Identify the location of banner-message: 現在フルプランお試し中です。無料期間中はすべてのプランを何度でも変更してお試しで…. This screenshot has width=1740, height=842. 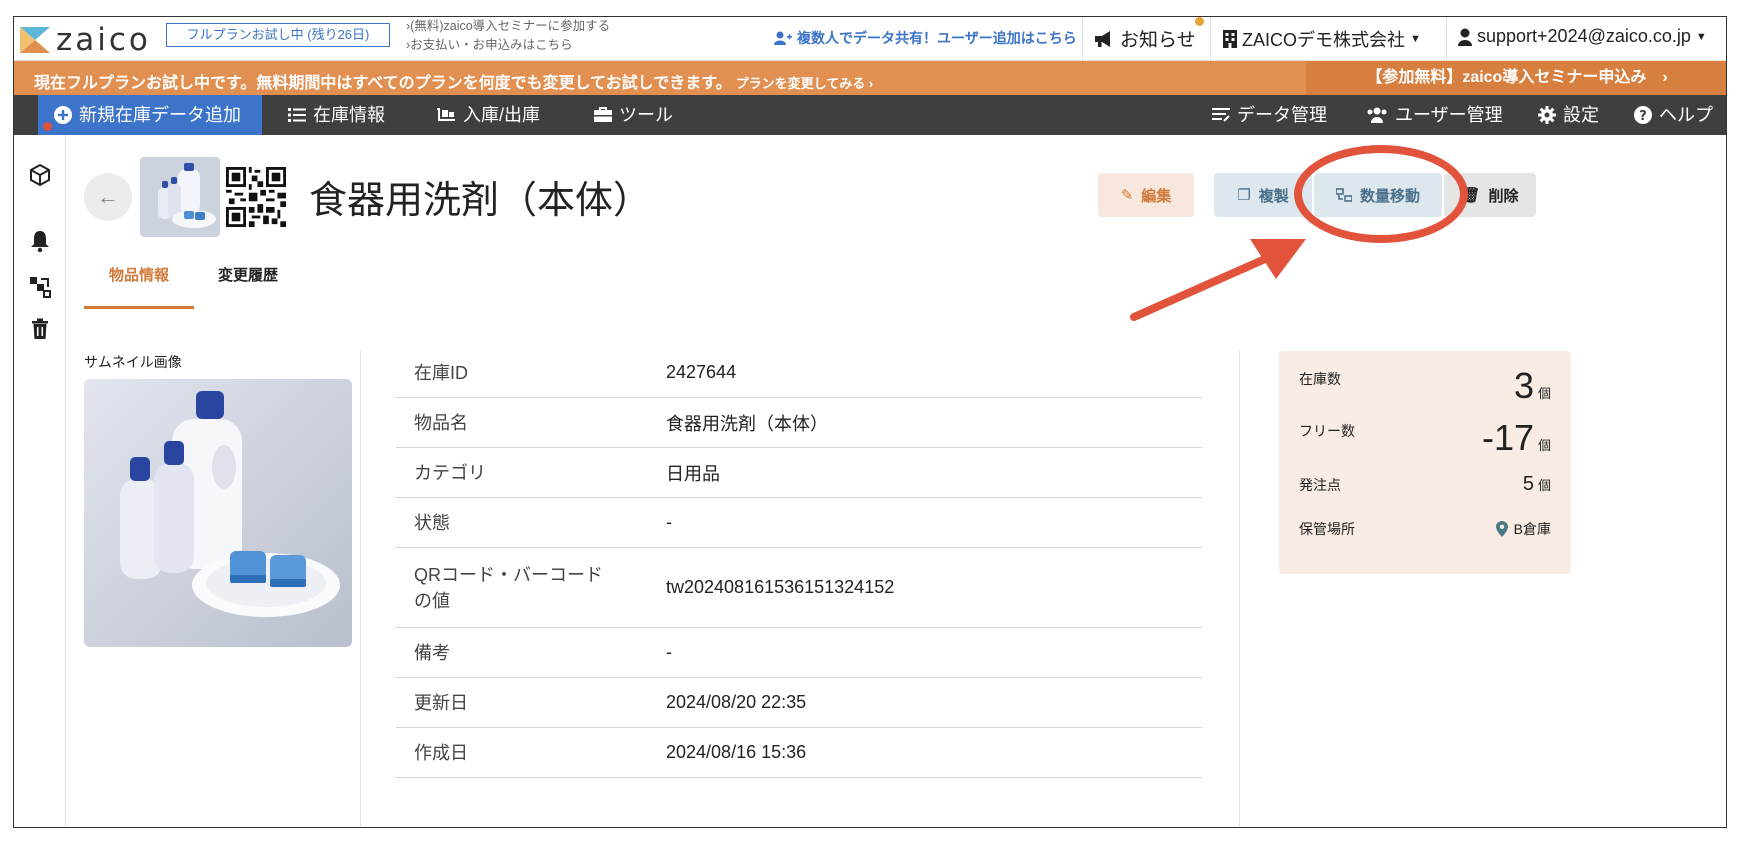
(383, 83).